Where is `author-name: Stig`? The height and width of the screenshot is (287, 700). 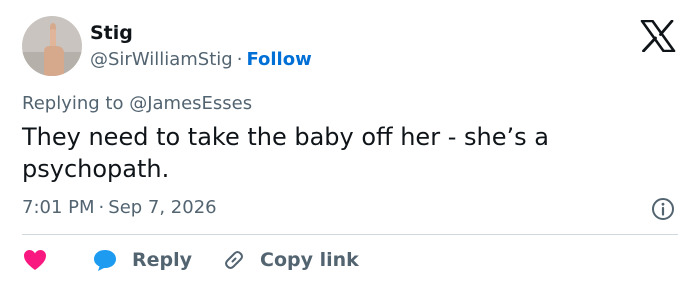 author-name: Stig is located at coordinates (111, 33).